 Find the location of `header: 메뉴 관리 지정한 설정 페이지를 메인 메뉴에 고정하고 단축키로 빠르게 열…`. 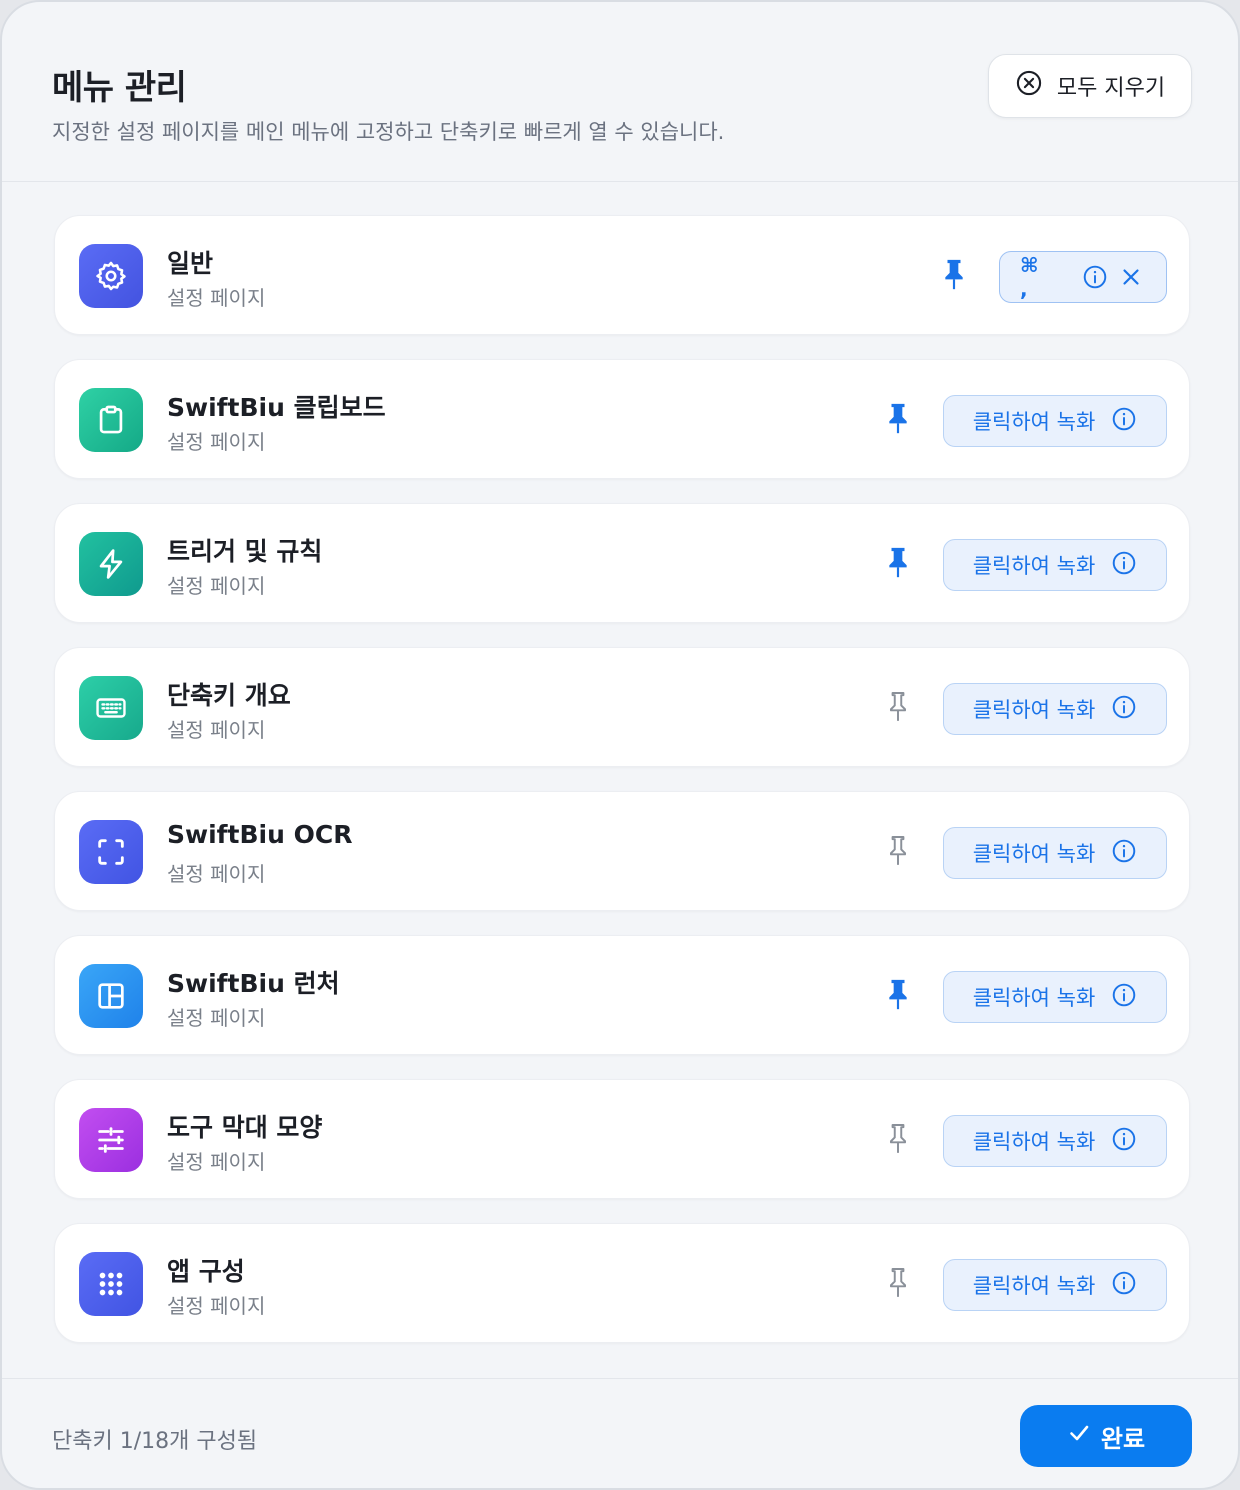

header: 메뉴 관리 지정한 설정 페이지를 메인 메뉴에 고정하고 단축키로 빠르게 열… is located at coordinates (620, 92).